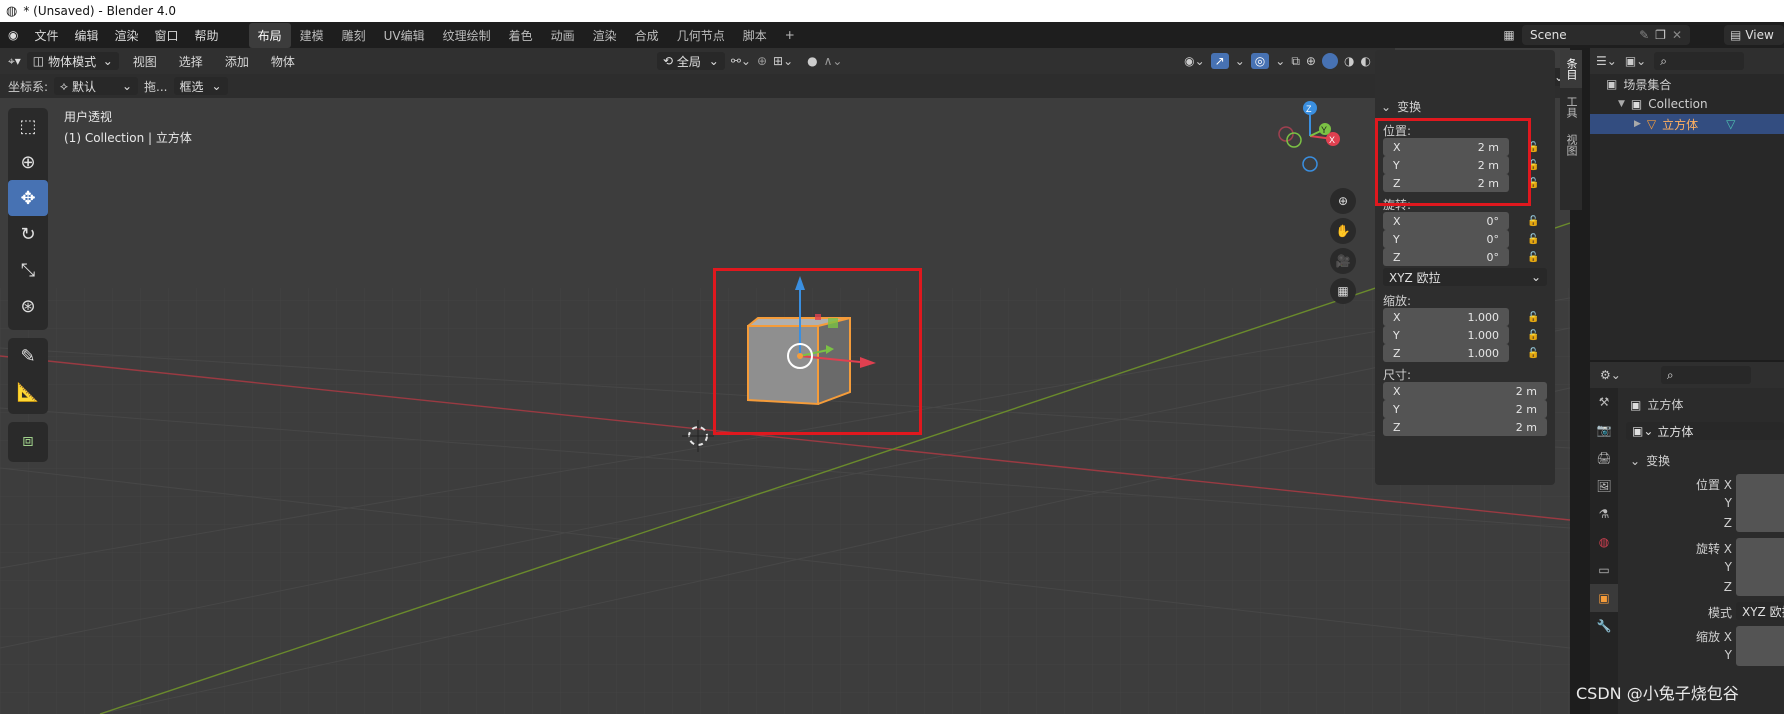 The height and width of the screenshot is (714, 1784). What do you see at coordinates (647, 35) in the screenshot?
I see `tab-compositing: 合成` at bounding box center [647, 35].